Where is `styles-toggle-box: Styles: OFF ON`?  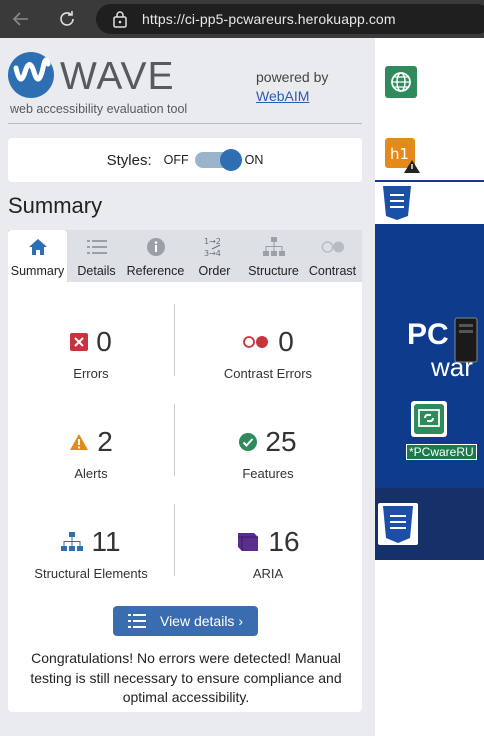 styles-toggle-box: Styles: OFF ON is located at coordinates (185, 160).